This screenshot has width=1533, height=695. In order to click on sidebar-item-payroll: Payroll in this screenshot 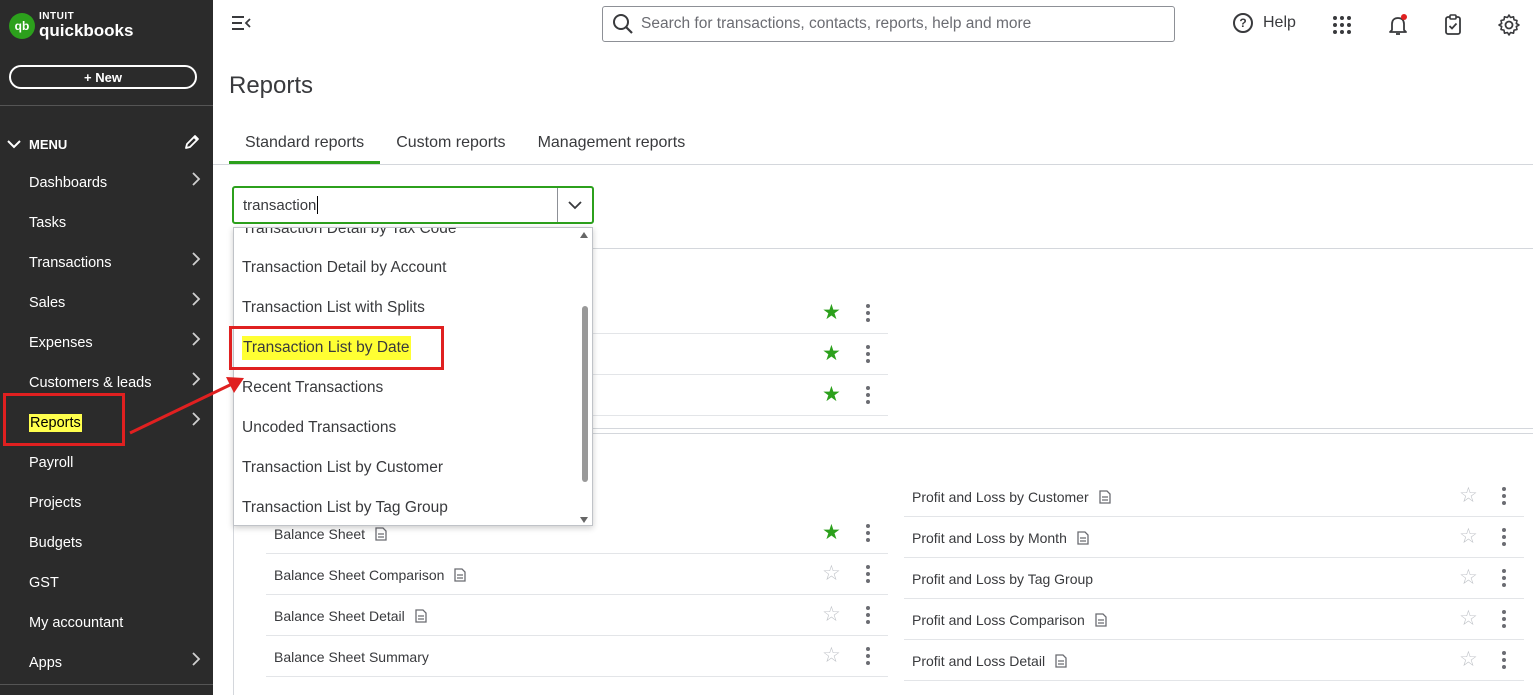, I will do `click(106, 463)`.